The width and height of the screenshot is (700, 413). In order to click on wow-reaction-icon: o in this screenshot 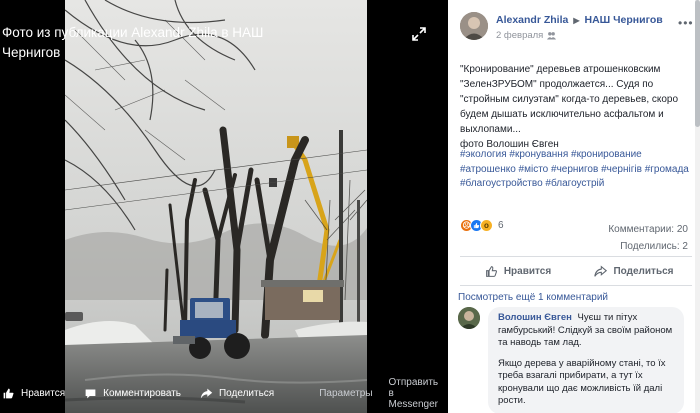, I will do `click(486, 225)`.